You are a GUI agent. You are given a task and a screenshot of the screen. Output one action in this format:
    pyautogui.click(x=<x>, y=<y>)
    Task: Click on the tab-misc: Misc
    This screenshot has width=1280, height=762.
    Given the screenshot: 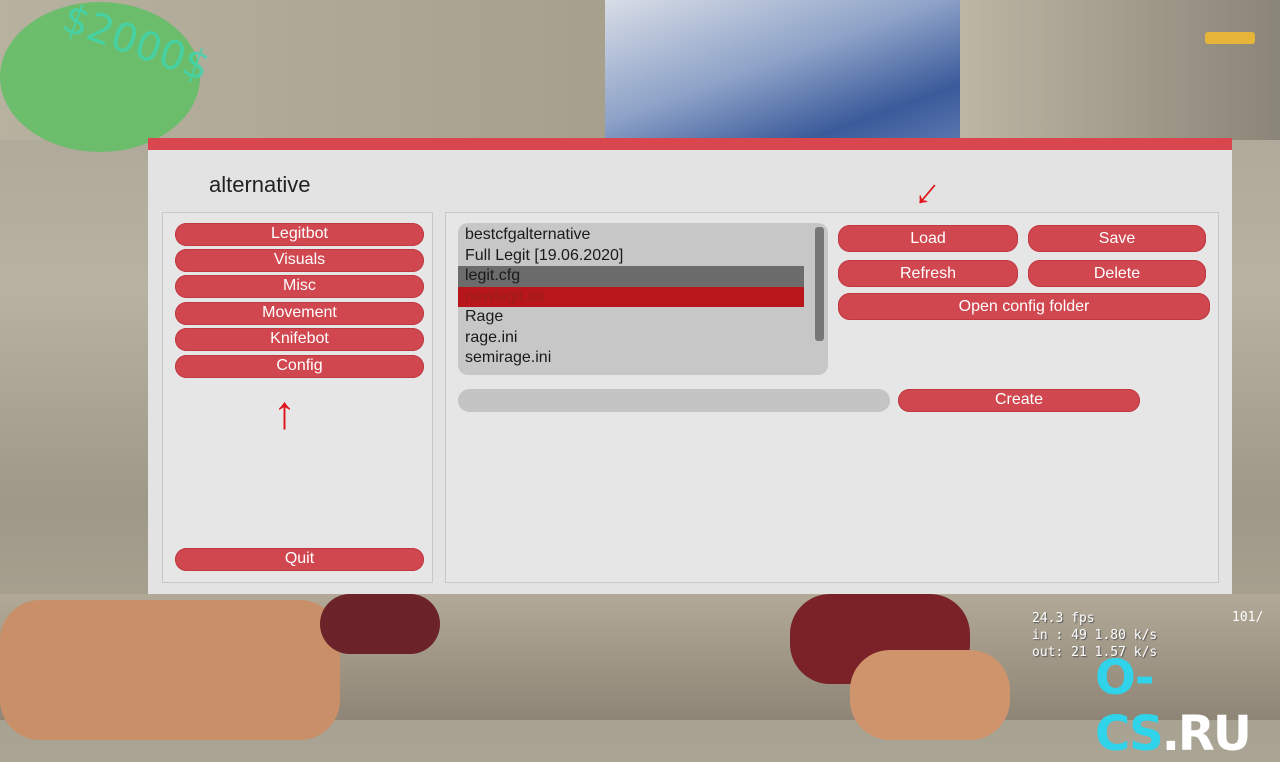 What is the action you would take?
    pyautogui.click(x=299, y=286)
    